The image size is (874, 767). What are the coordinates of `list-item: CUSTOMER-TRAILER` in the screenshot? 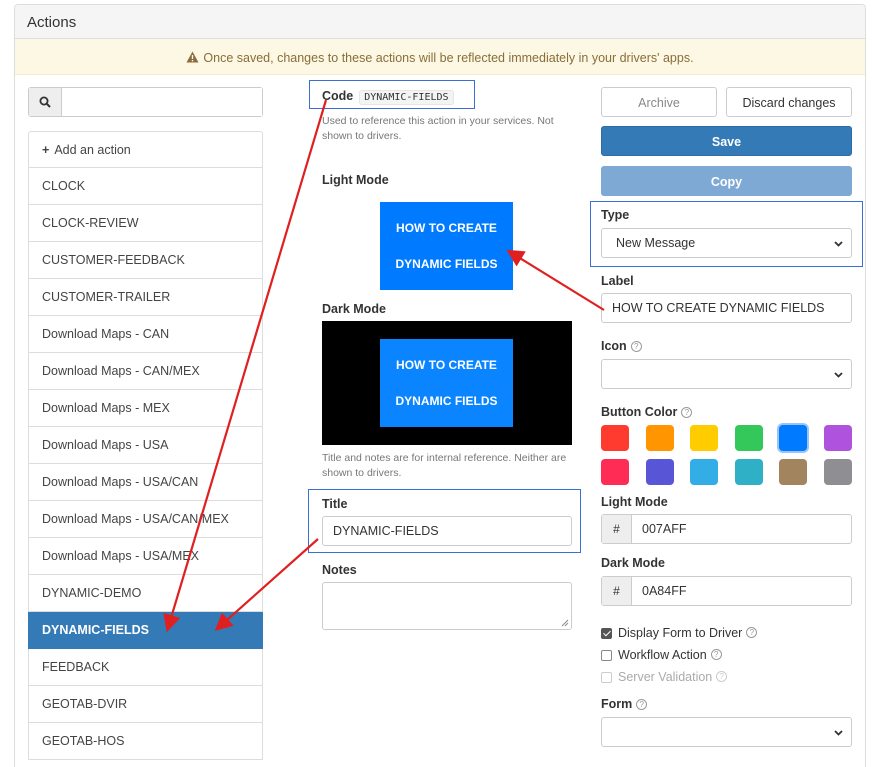 It's located at (145, 297).